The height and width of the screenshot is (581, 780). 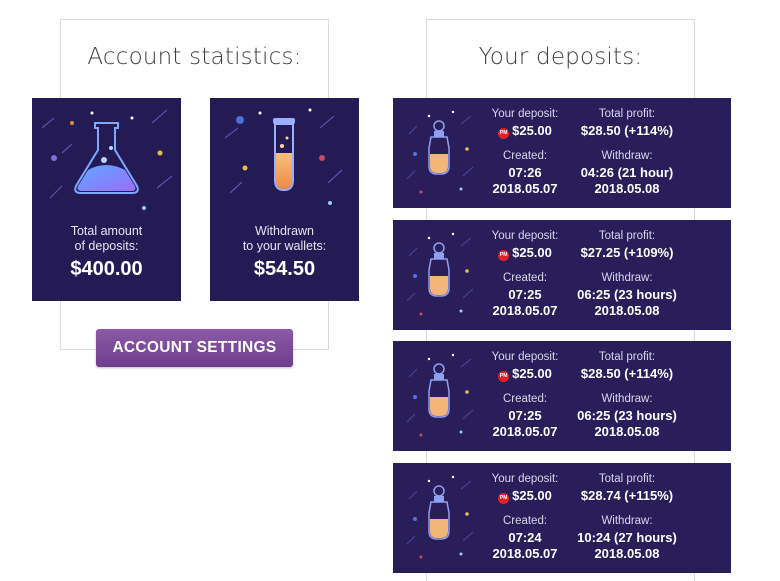 What do you see at coordinates (107, 159) in the screenshot?
I see `flask-icon` at bounding box center [107, 159].